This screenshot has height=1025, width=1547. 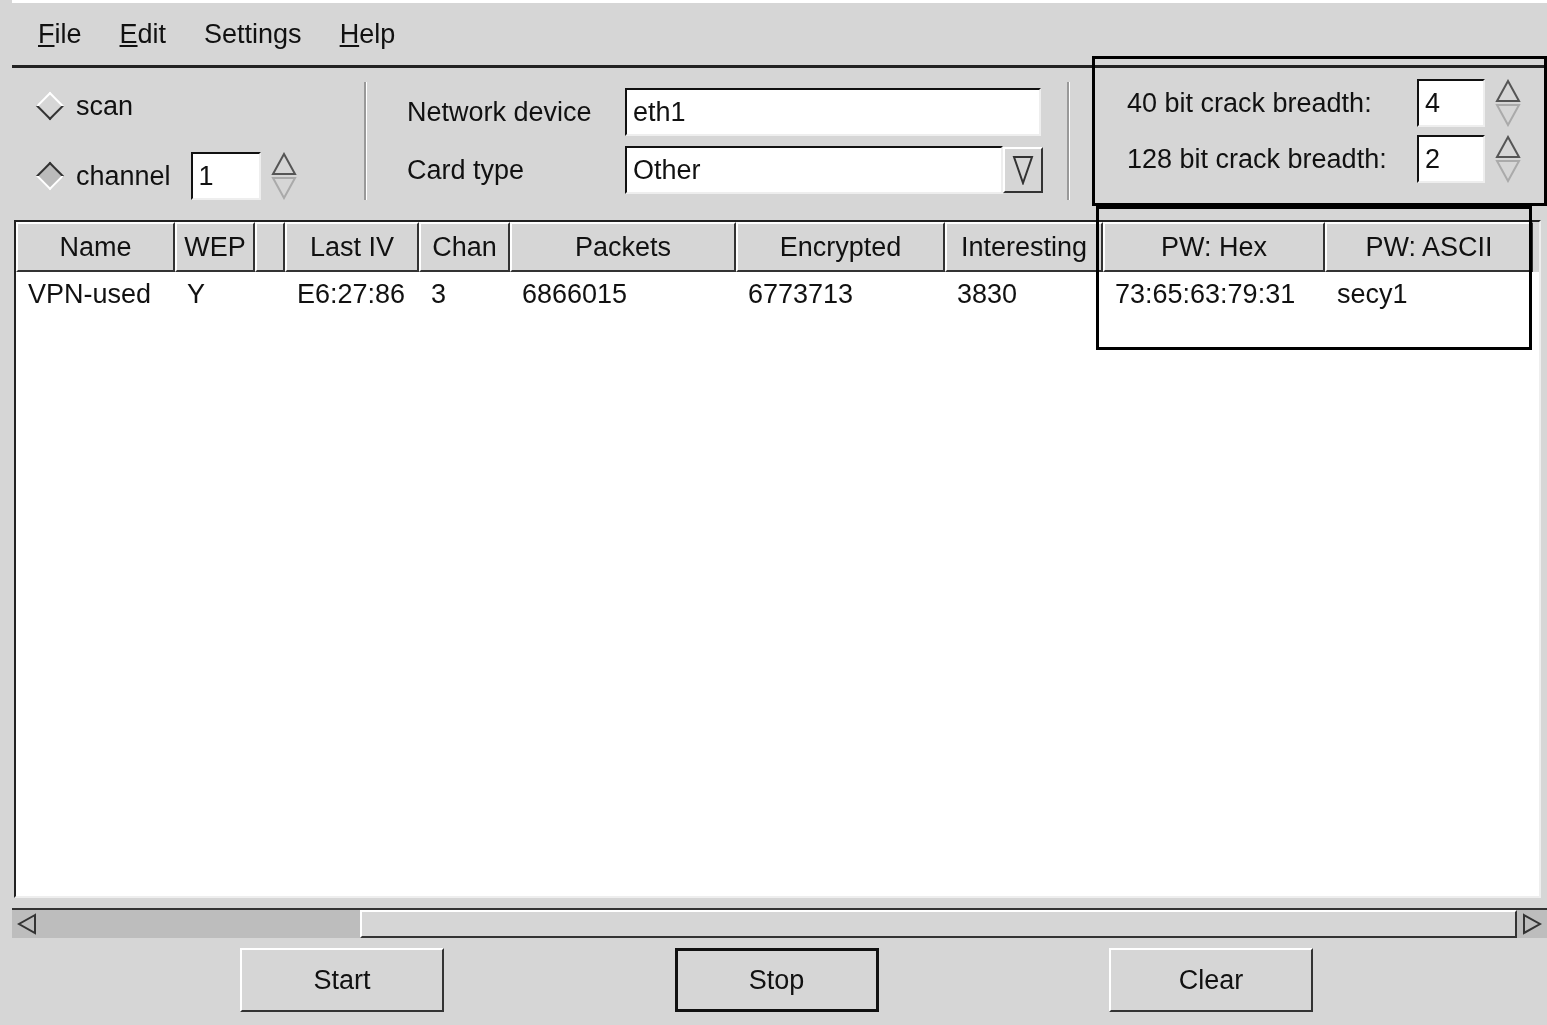 What do you see at coordinates (801, 294) in the screenshot?
I see `table-cell-text: 6773713` at bounding box center [801, 294].